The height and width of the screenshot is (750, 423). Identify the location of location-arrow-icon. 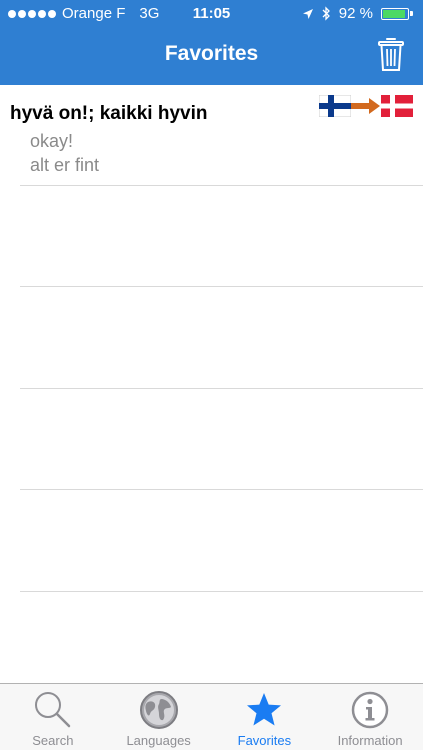
(307, 13).